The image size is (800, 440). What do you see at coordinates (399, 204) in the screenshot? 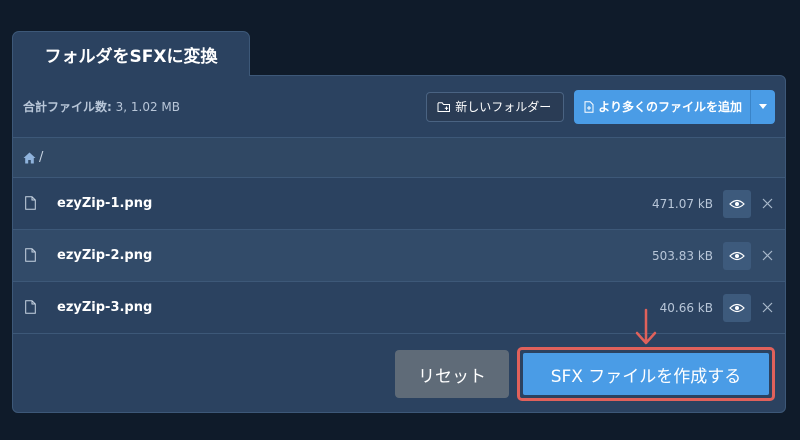
I see `file-row: ezyZip-1.png 471.07 kB` at bounding box center [399, 204].